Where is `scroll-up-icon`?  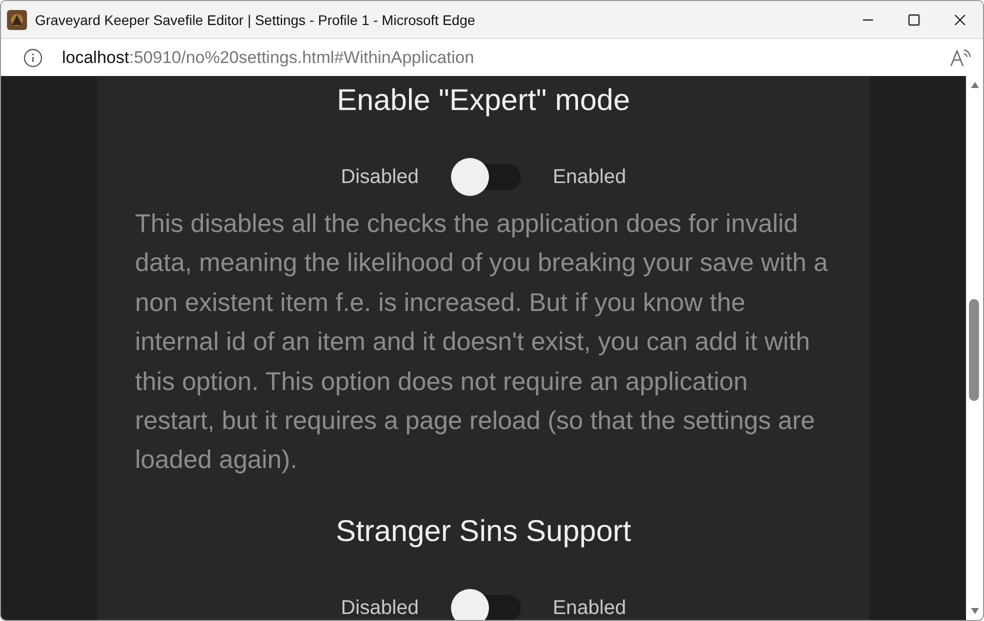
scroll-up-icon is located at coordinates (975, 85).